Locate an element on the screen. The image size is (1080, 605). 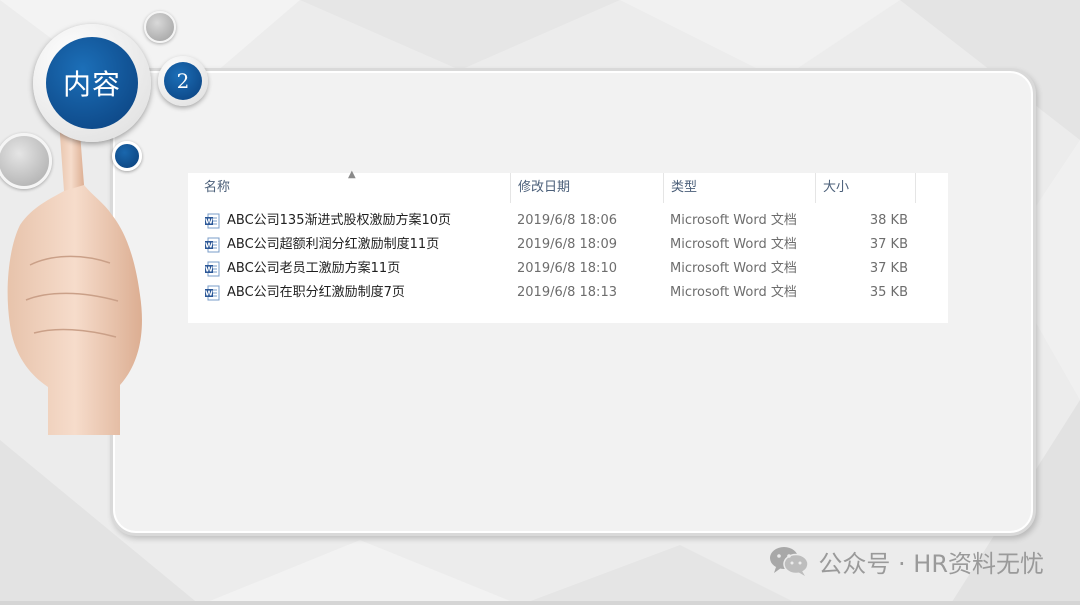
column-header-type: 类型 is located at coordinates (739, 188).